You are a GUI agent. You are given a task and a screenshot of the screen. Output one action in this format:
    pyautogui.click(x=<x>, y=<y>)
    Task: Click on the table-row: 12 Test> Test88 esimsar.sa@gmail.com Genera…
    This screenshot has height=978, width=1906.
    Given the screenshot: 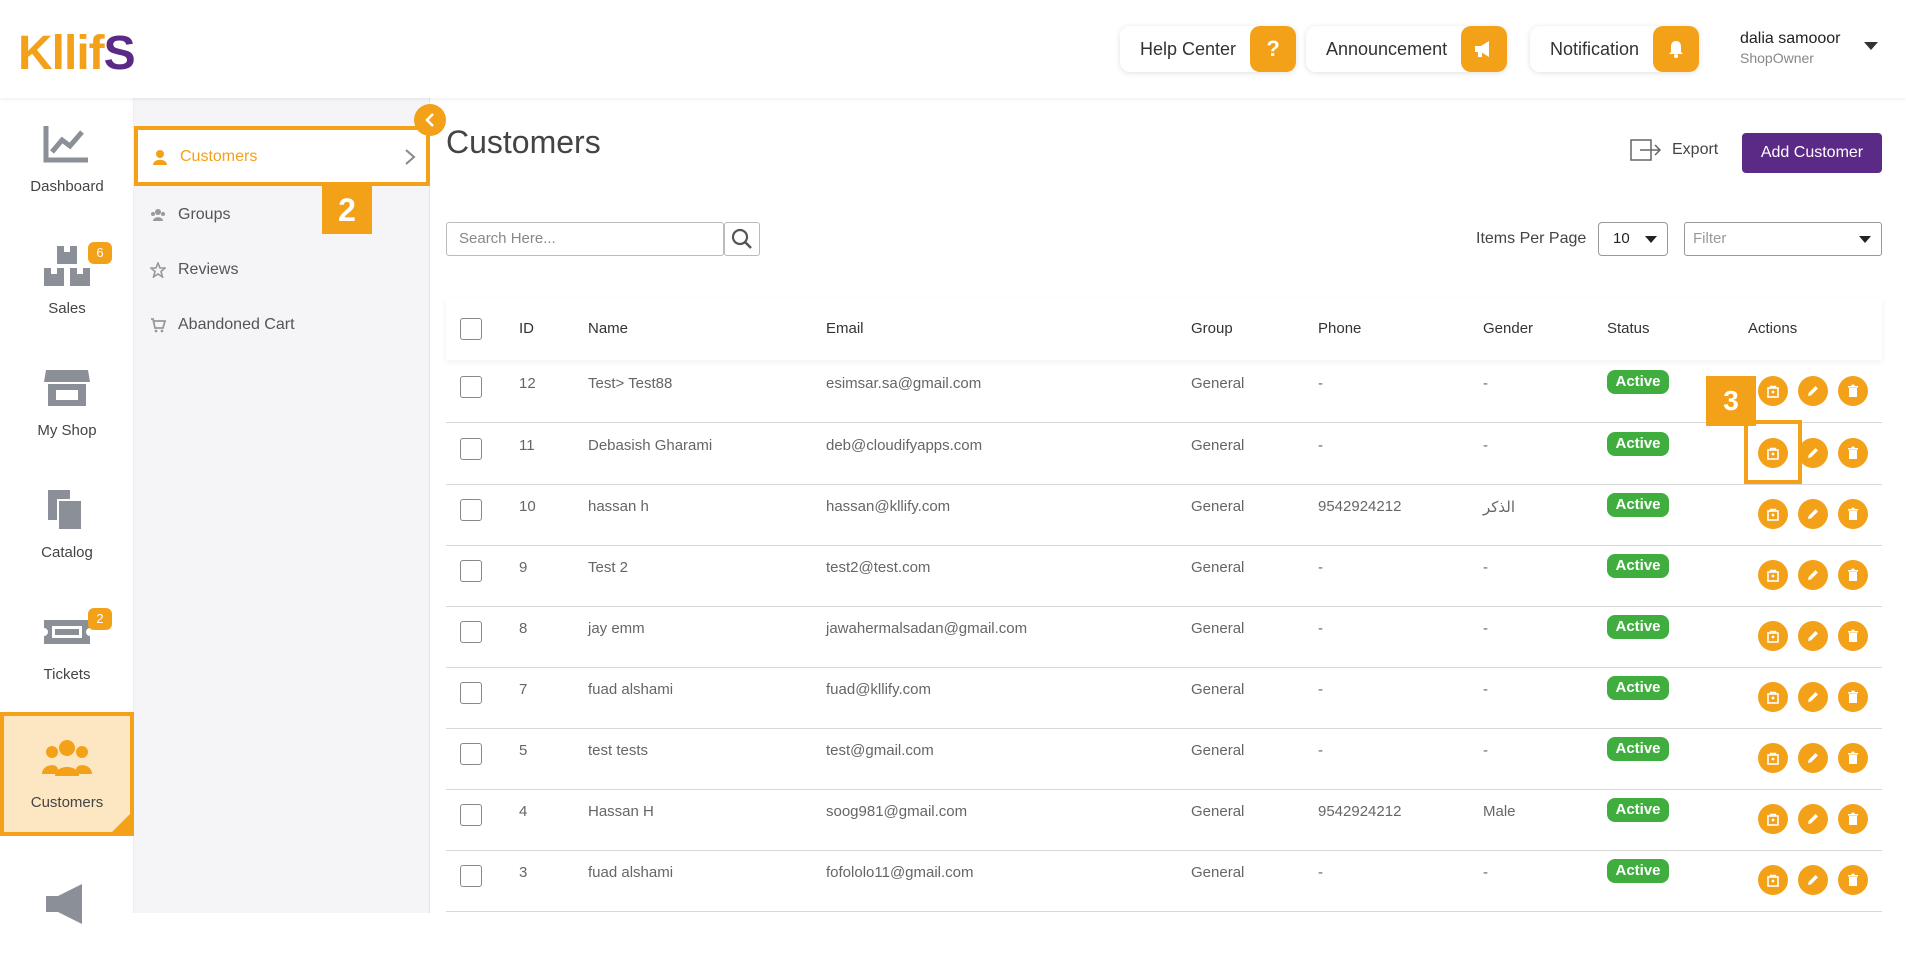 What is the action you would take?
    pyautogui.click(x=1164, y=392)
    